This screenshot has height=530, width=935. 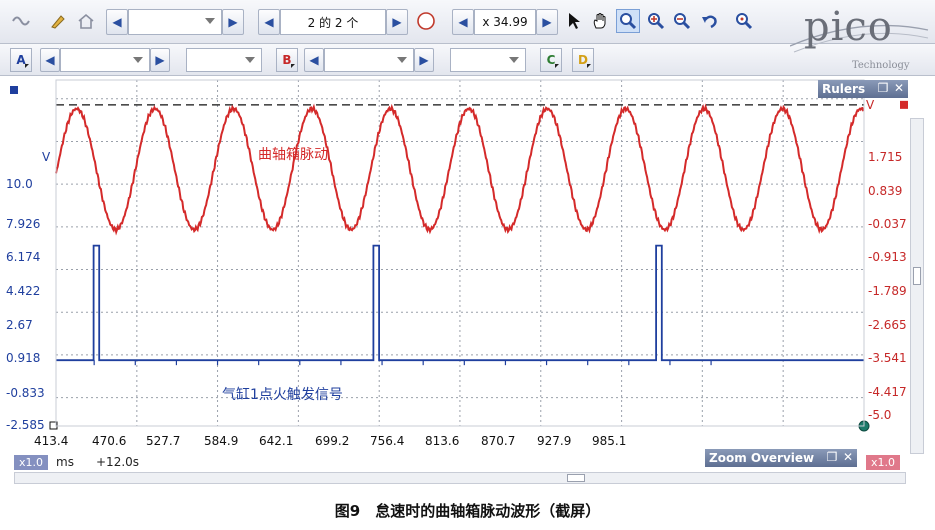 What do you see at coordinates (387, 441) in the screenshot?
I see `time-tick-label: 756.4` at bounding box center [387, 441].